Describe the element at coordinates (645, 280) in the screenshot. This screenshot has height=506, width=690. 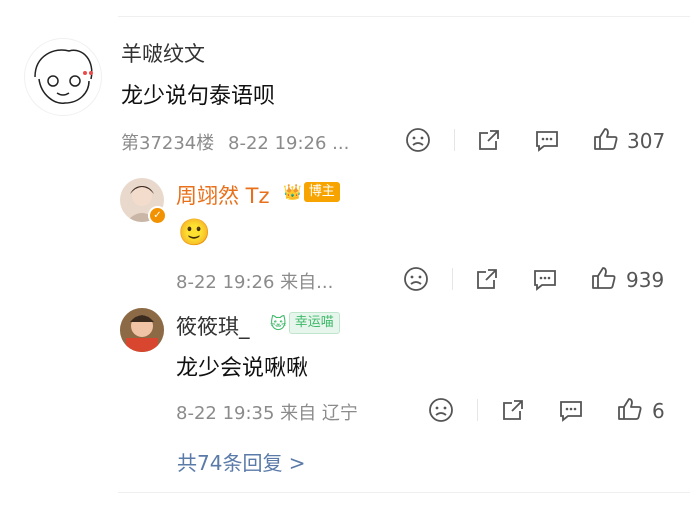
I see `like-count: 939` at that location.